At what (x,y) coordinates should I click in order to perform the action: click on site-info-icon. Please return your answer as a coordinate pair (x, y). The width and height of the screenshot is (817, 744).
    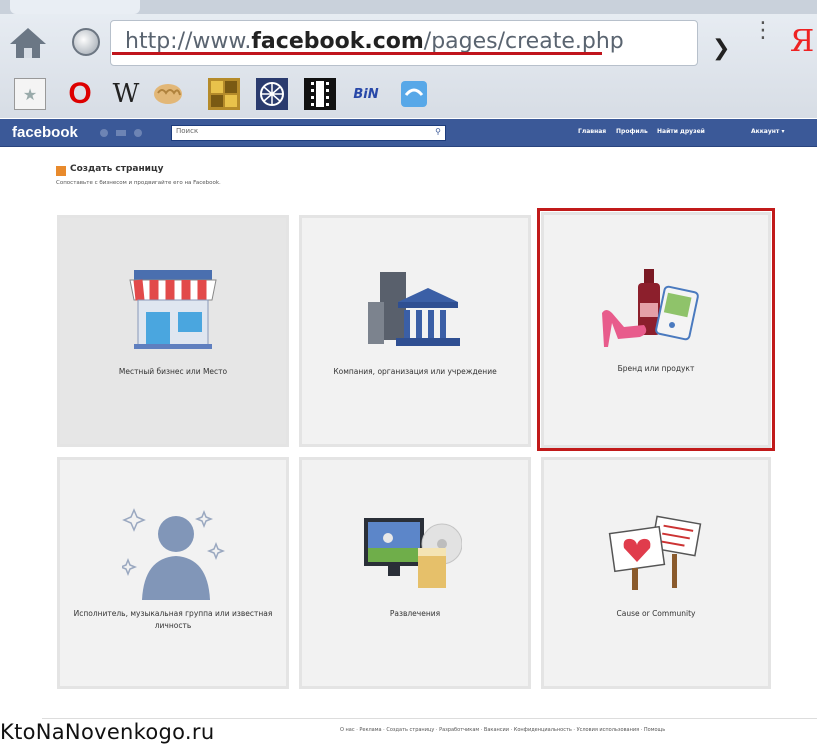
    Looking at the image, I should click on (86, 42).